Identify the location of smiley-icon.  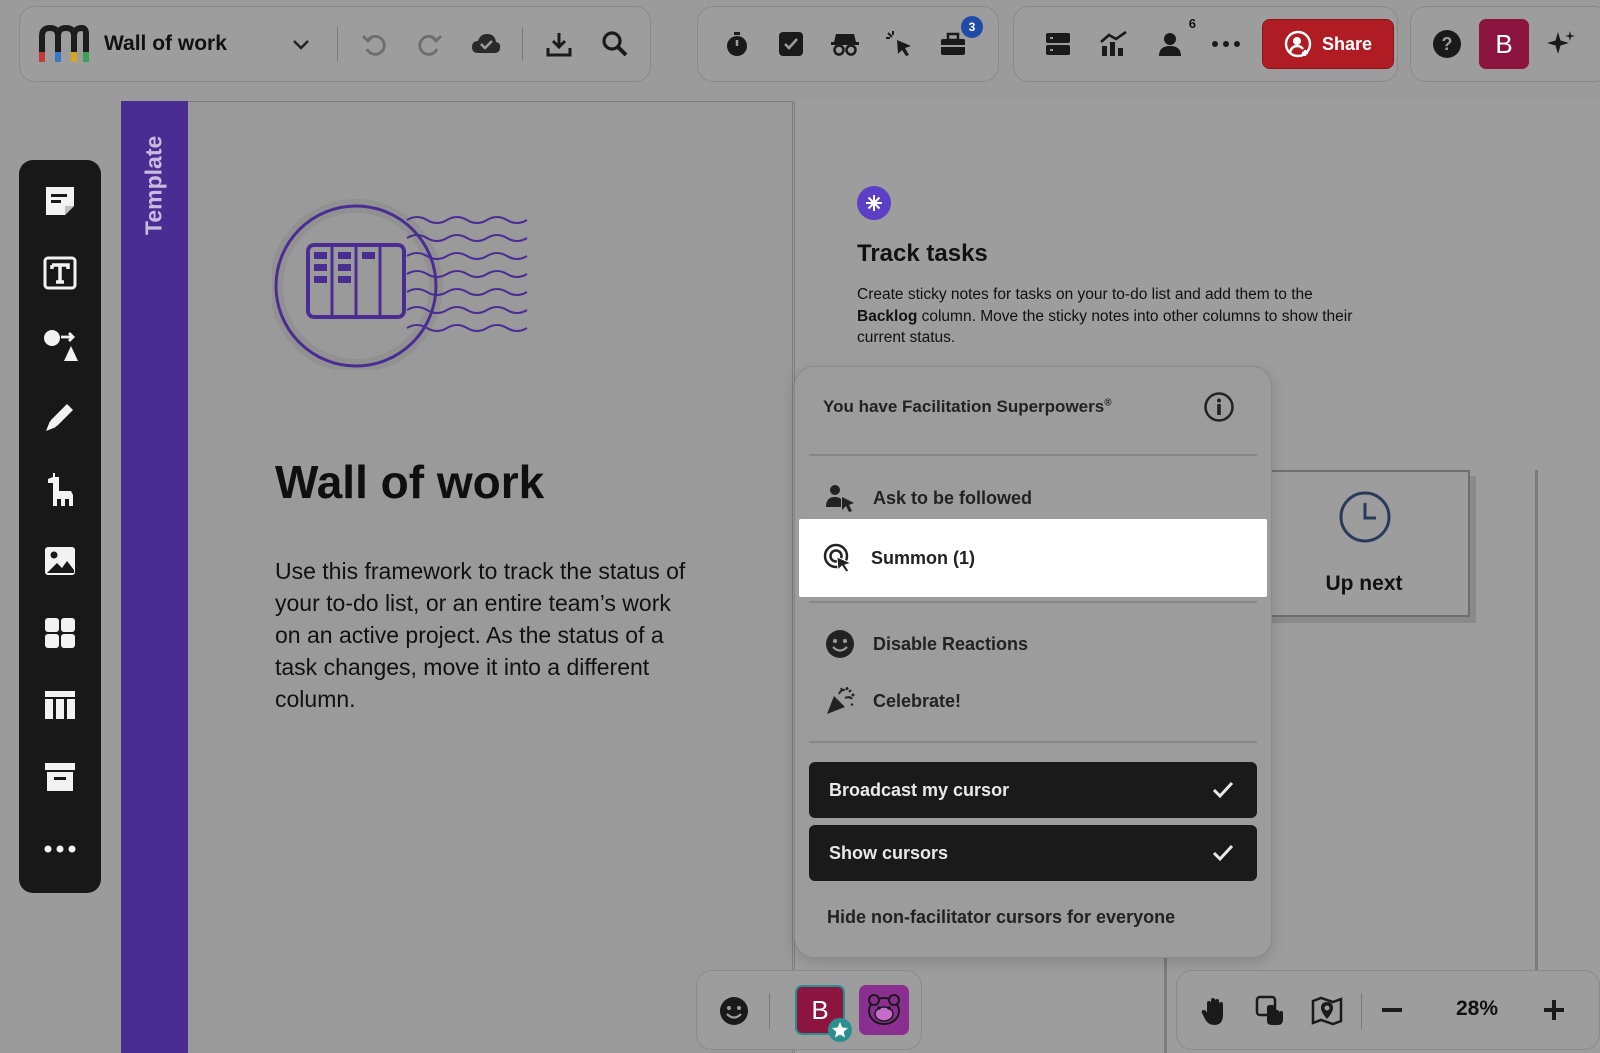
(840, 644).